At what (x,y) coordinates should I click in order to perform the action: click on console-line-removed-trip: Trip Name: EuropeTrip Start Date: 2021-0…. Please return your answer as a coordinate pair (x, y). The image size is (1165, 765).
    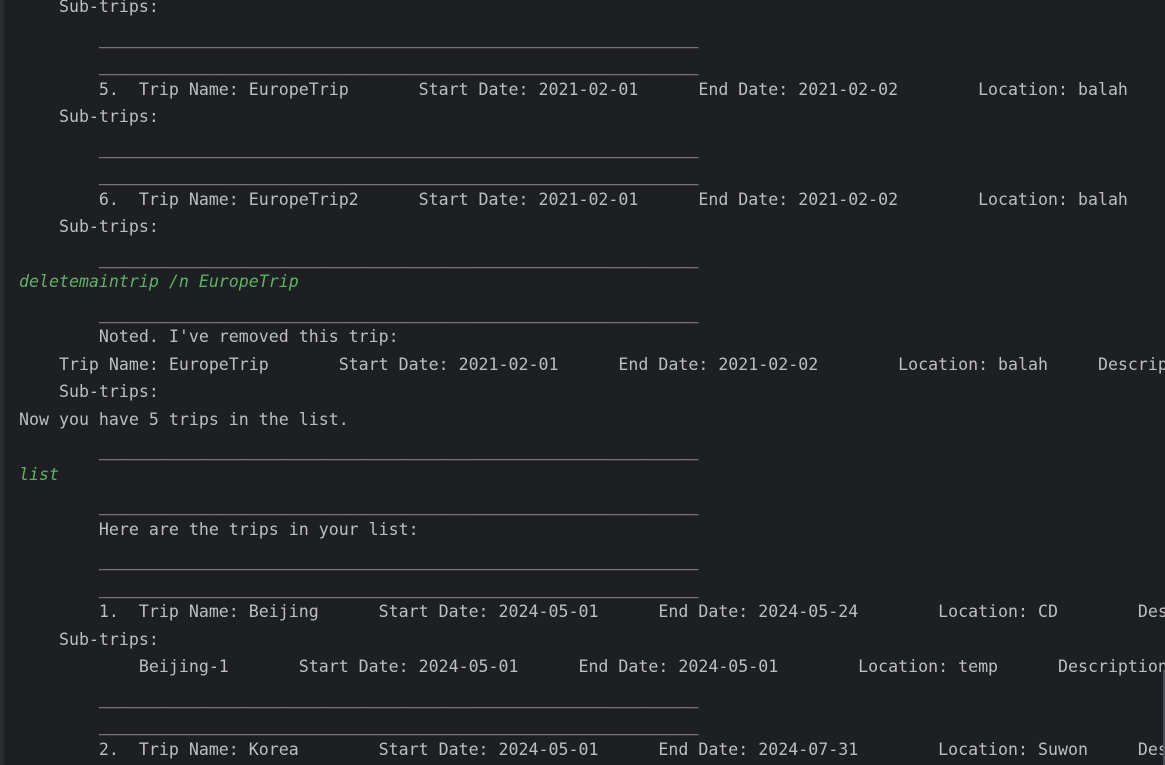
    Looking at the image, I should click on (592, 364).